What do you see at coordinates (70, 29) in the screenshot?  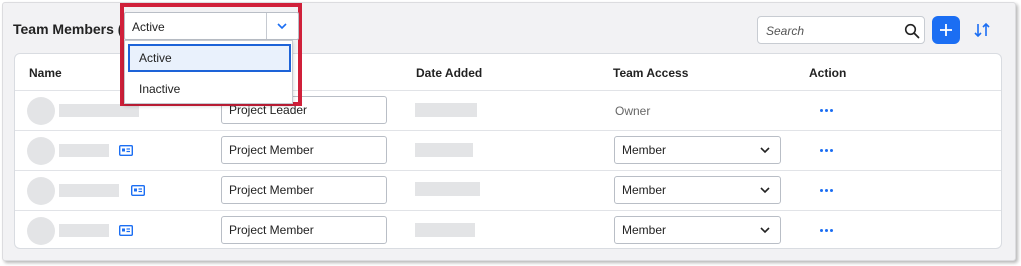 I see `page-title: Team Members (4` at bounding box center [70, 29].